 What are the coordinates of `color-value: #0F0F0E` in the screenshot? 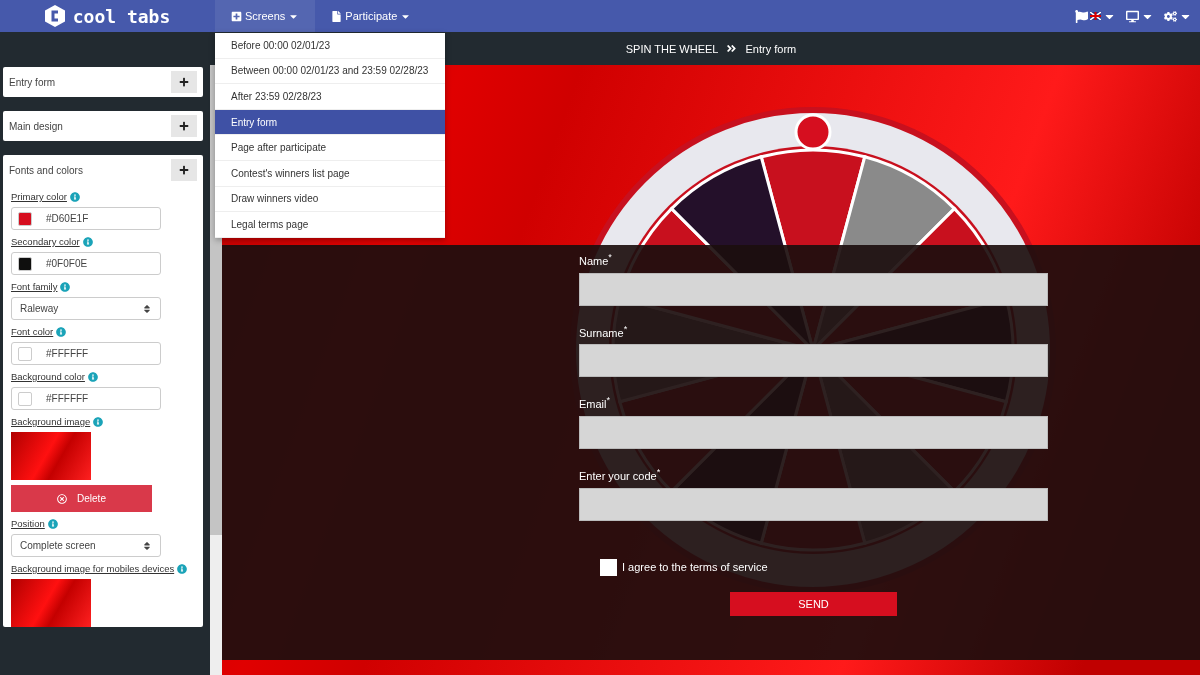 It's located at (67, 263).